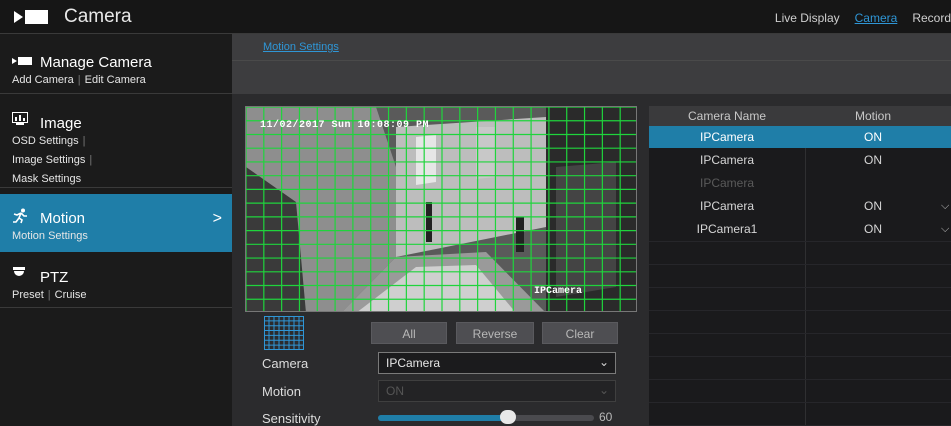  What do you see at coordinates (54, 277) in the screenshot?
I see `sidebar-title-ptz: PTZ` at bounding box center [54, 277].